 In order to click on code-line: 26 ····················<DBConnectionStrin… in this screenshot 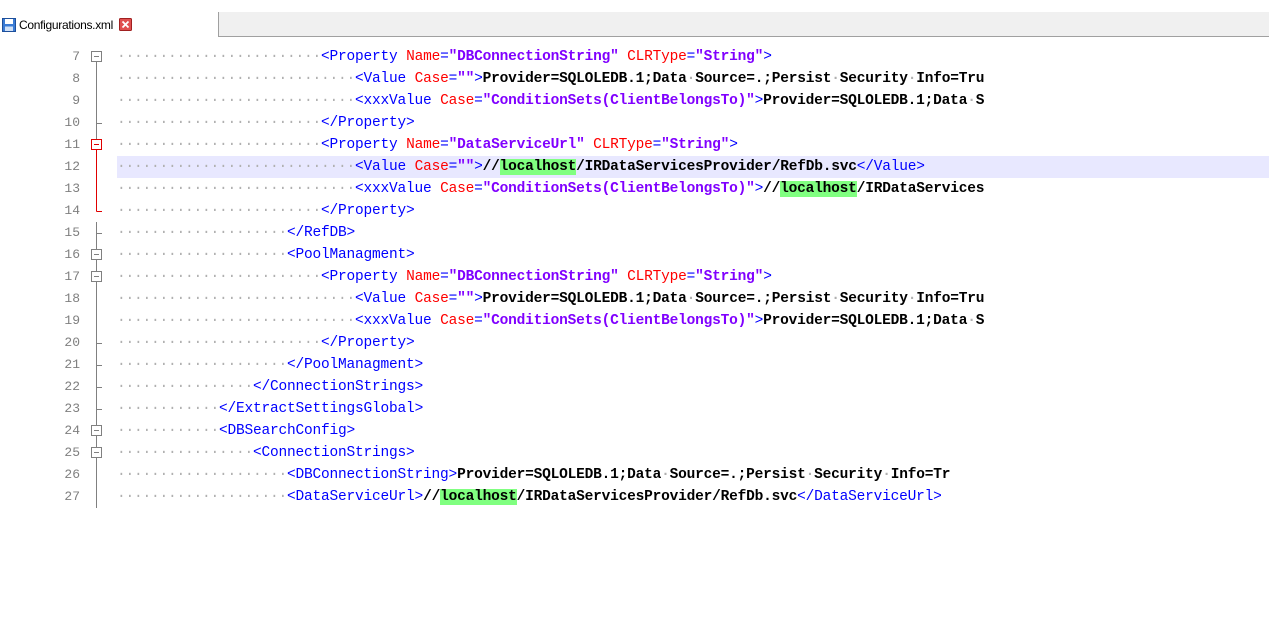, I will do `click(634, 475)`.